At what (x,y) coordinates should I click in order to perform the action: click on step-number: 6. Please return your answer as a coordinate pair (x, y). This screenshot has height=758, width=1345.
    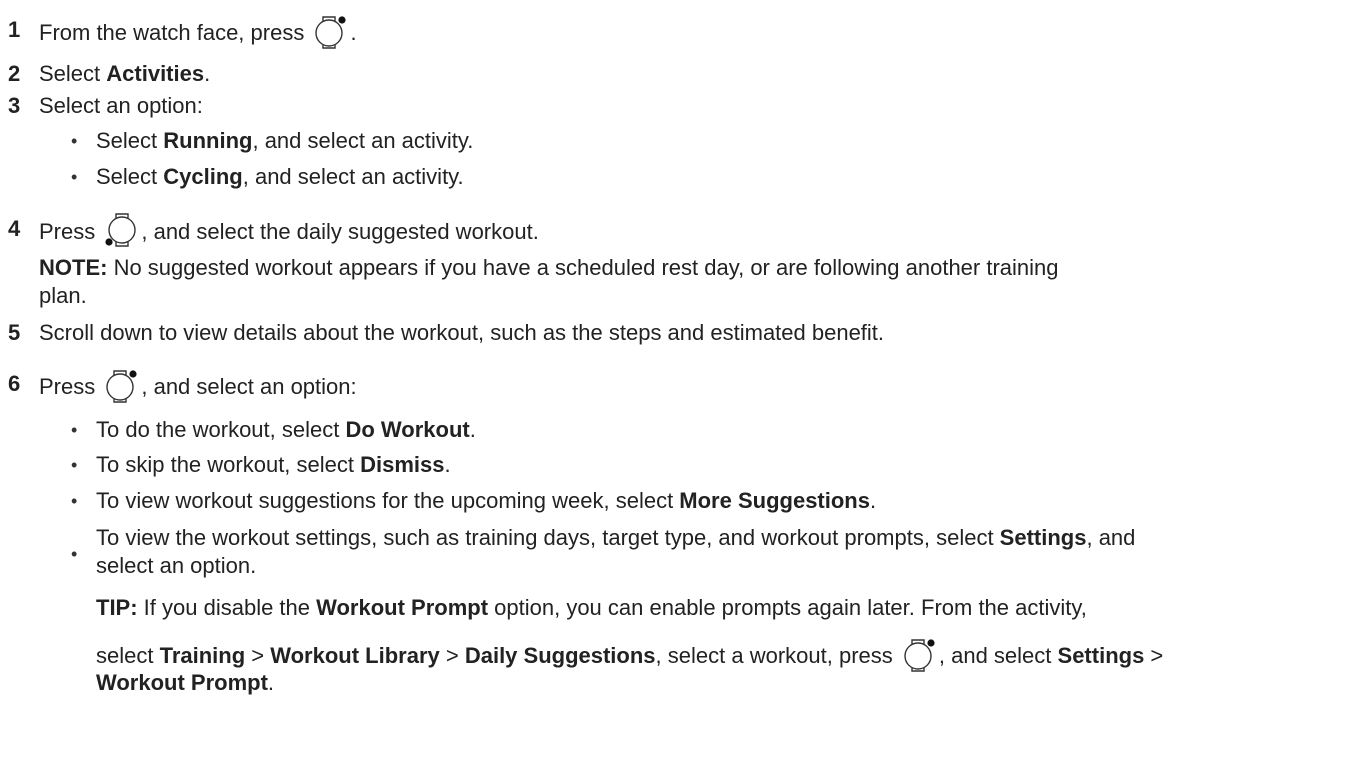
    Looking at the image, I should click on (14, 383).